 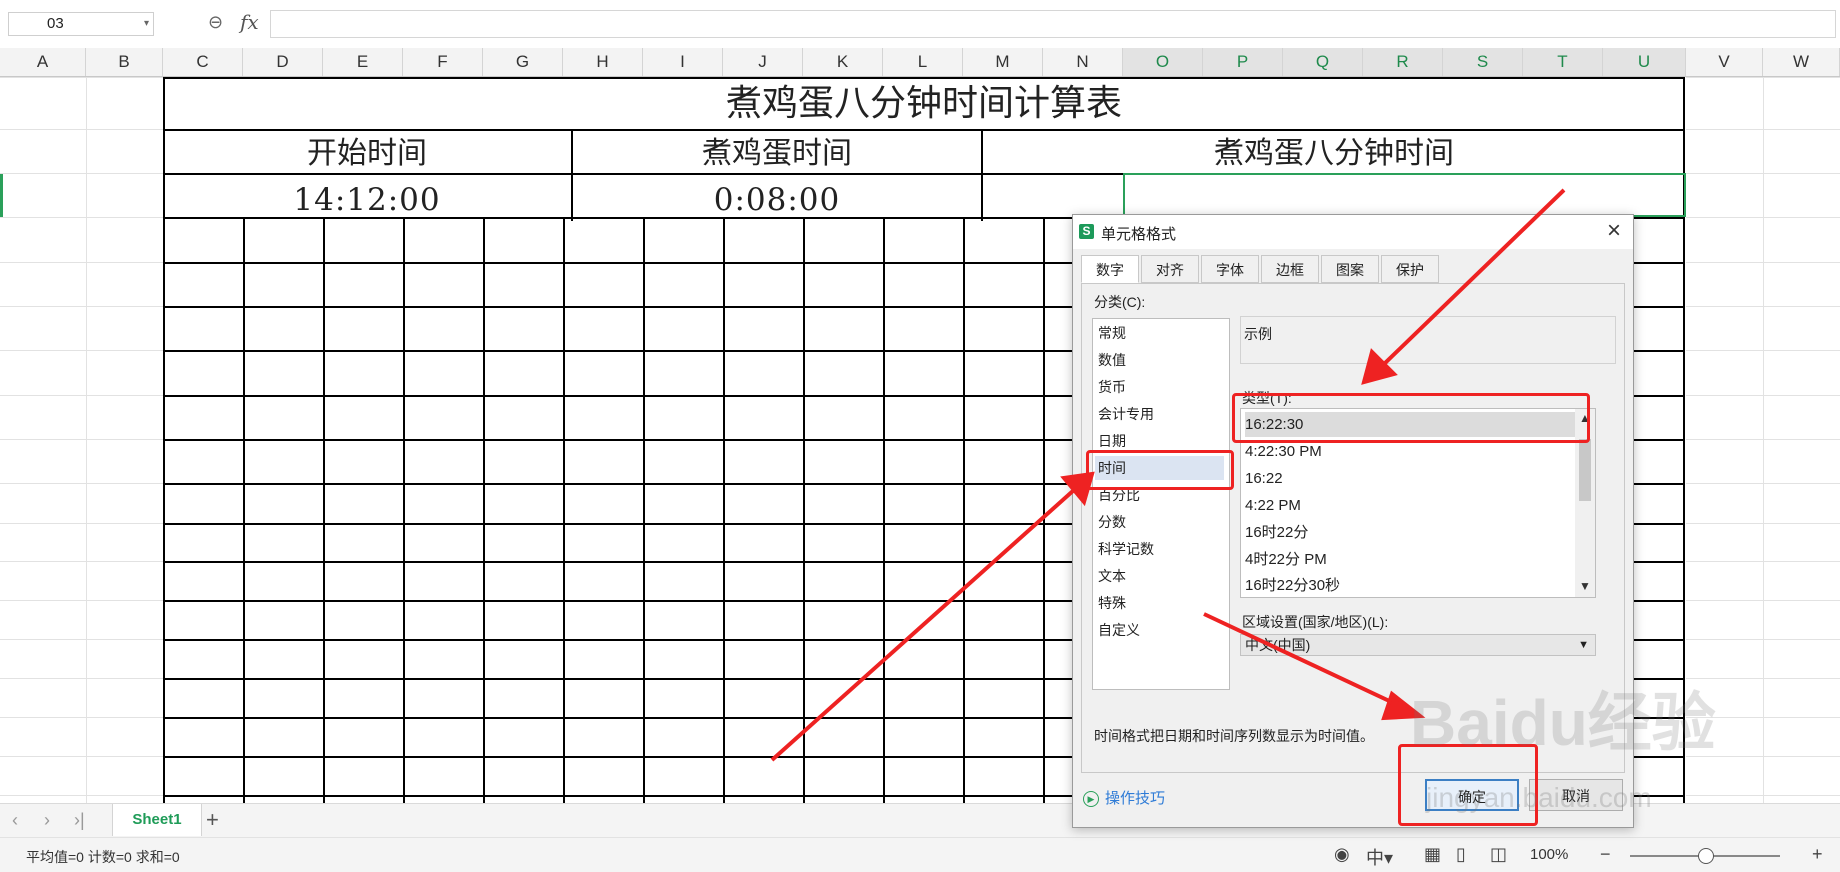 What do you see at coordinates (1539, 797) in the screenshot?
I see `watermark-url: jingyan.baidu.com` at bounding box center [1539, 797].